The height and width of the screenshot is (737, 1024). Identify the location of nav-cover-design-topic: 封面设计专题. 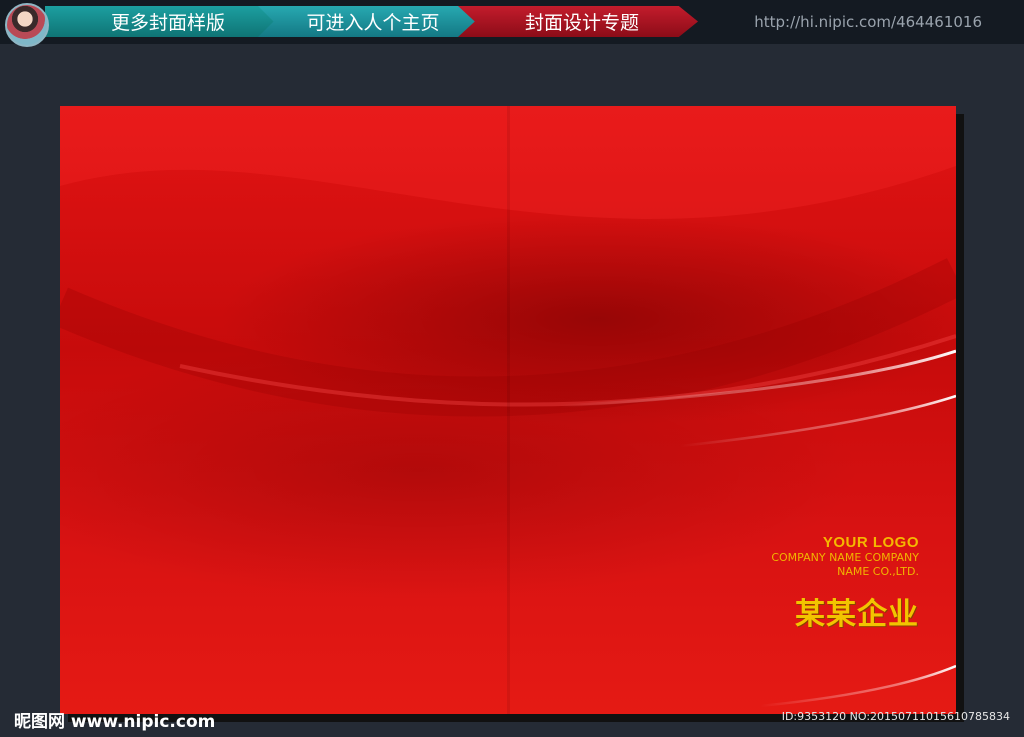
(578, 21).